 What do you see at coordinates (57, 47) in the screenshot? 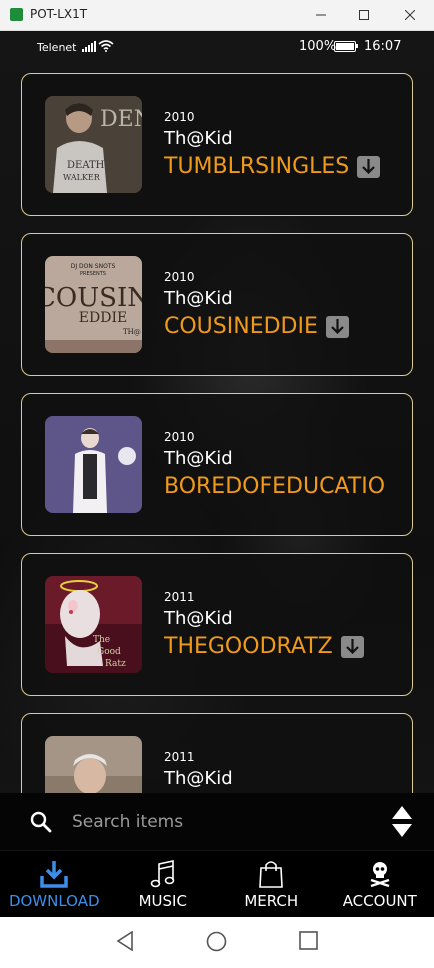
I see `carrier-name: Telenet` at bounding box center [57, 47].